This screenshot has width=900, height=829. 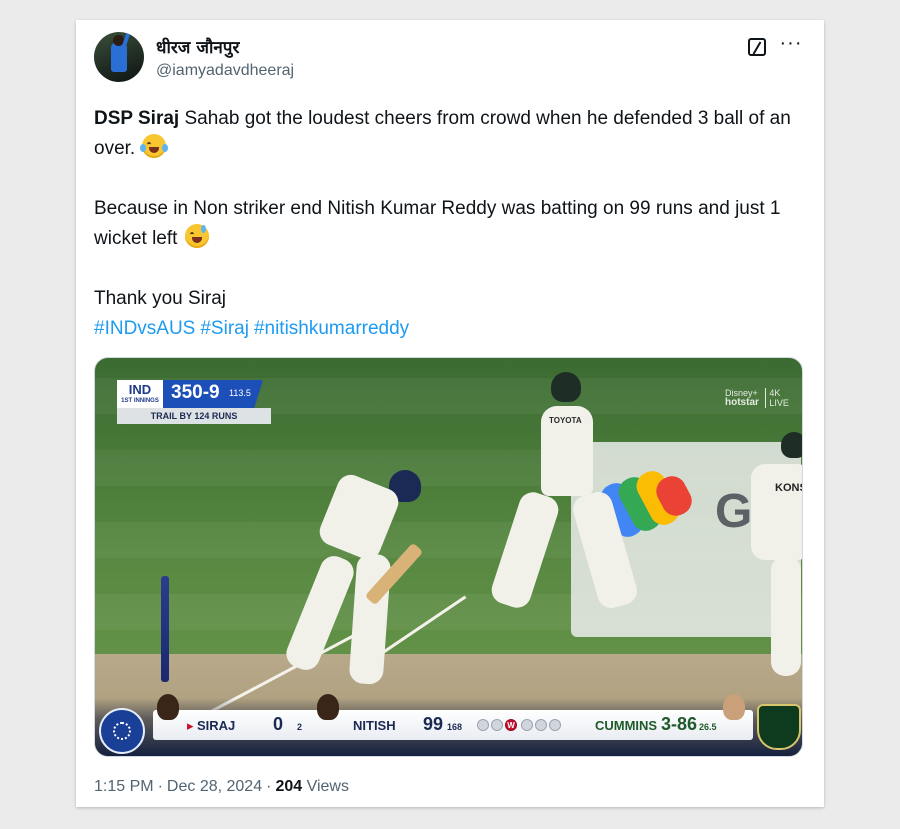 What do you see at coordinates (626, 725) in the screenshot?
I see `bowler-name: CUMMINS` at bounding box center [626, 725].